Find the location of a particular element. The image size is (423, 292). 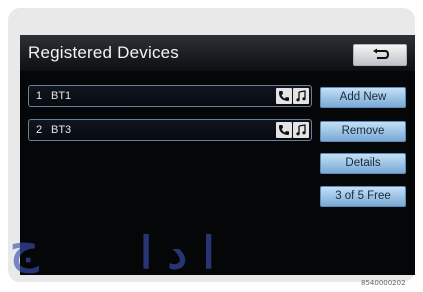

back-button is located at coordinates (380, 55).